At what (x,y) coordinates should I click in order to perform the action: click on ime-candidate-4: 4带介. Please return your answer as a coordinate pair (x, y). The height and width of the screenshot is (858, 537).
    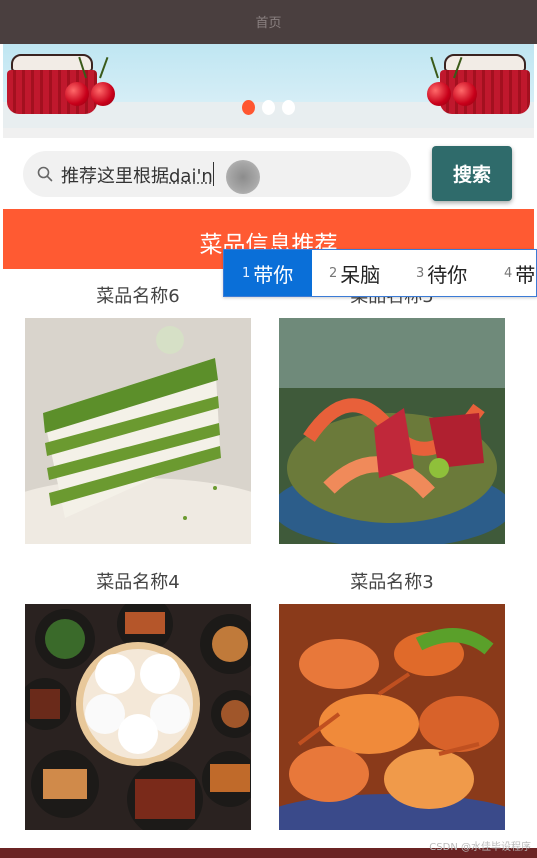
    Looking at the image, I should click on (520, 273).